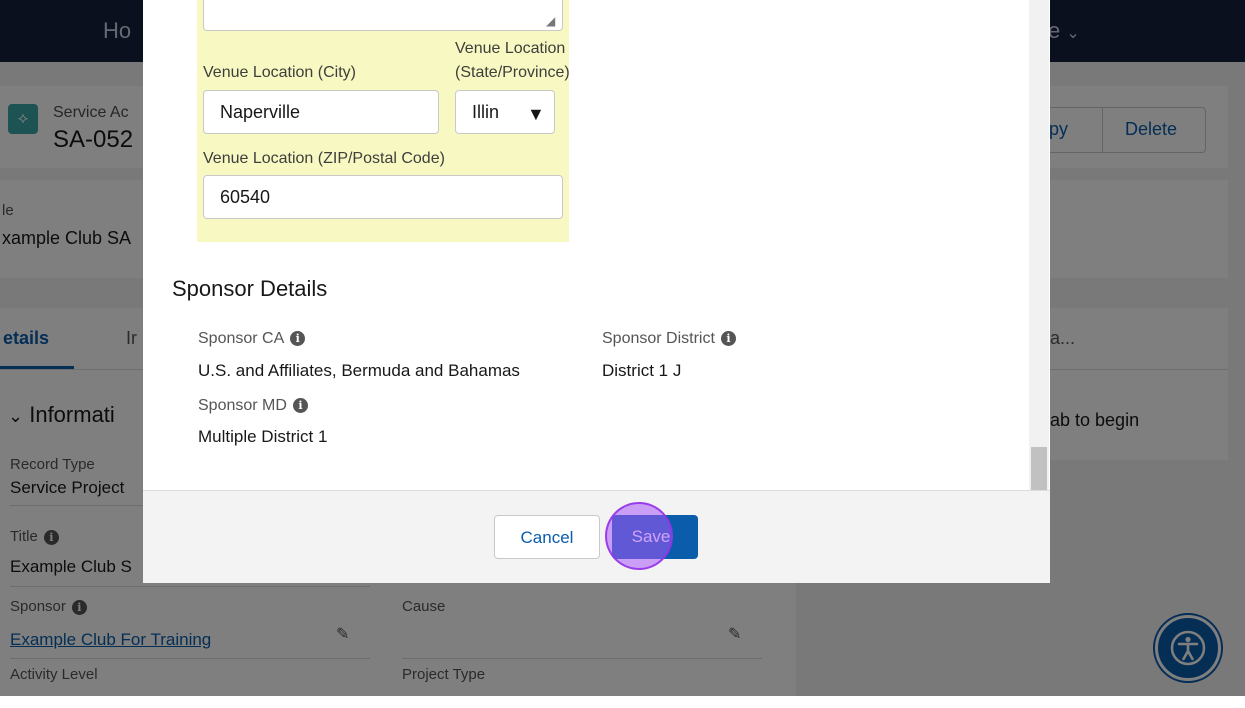  Describe the element at coordinates (359, 370) in the screenshot. I see `sponsor-ca-value: U.S. and Affiliates, Bermuda and Bahamas` at that location.